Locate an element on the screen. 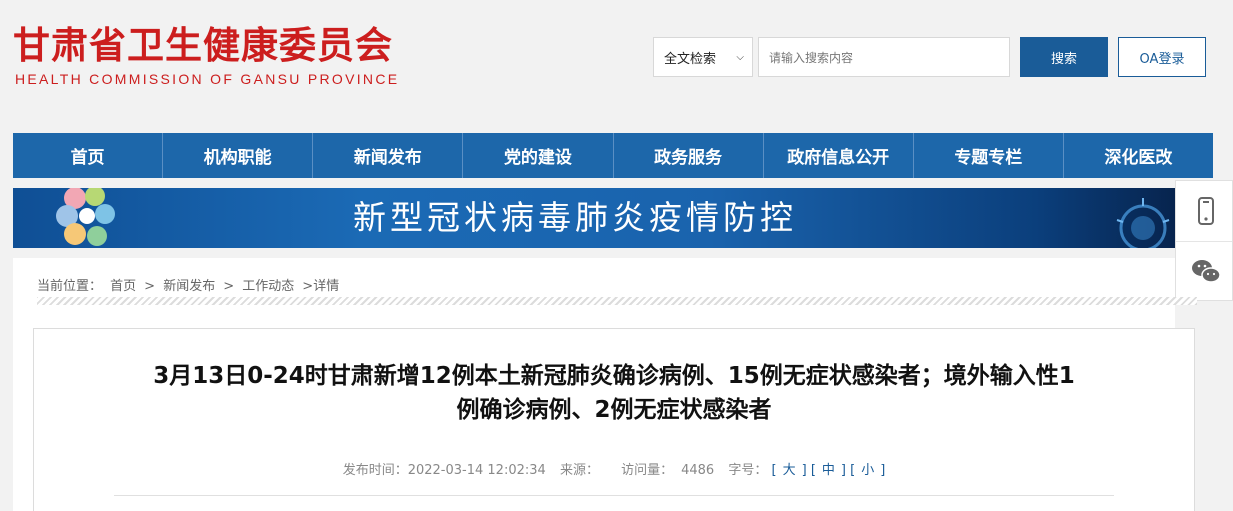  logo-title-en: HEALTH COMMISSION OF GANSU PROVINCE is located at coordinates (207, 79).